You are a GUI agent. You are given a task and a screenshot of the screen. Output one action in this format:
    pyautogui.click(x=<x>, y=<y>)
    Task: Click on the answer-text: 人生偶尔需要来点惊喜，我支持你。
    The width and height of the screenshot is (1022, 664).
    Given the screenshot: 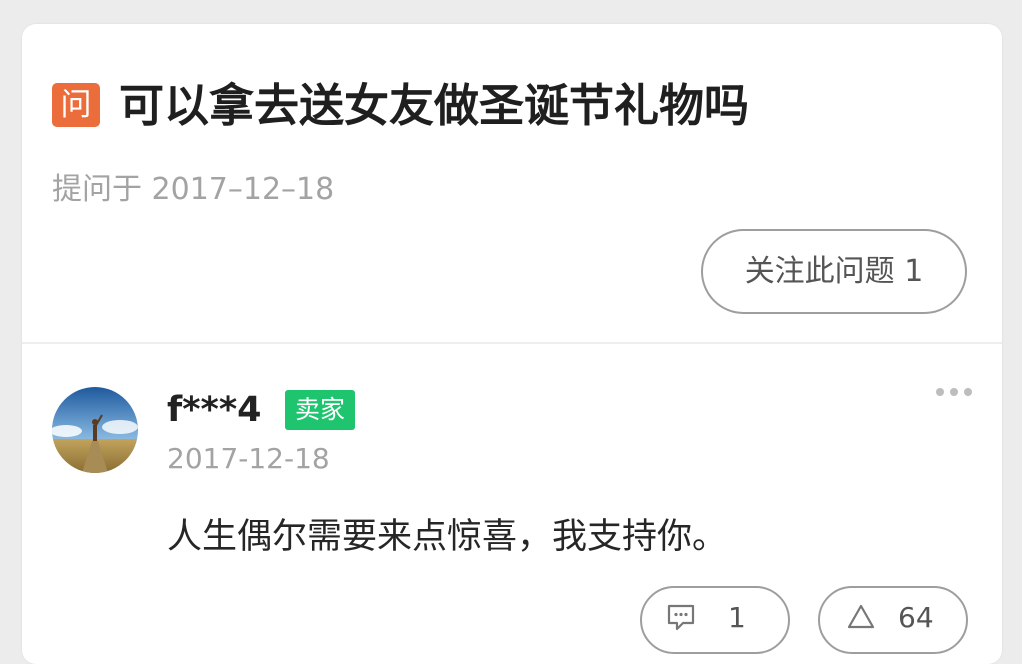 What is the action you would take?
    pyautogui.click(x=447, y=537)
    